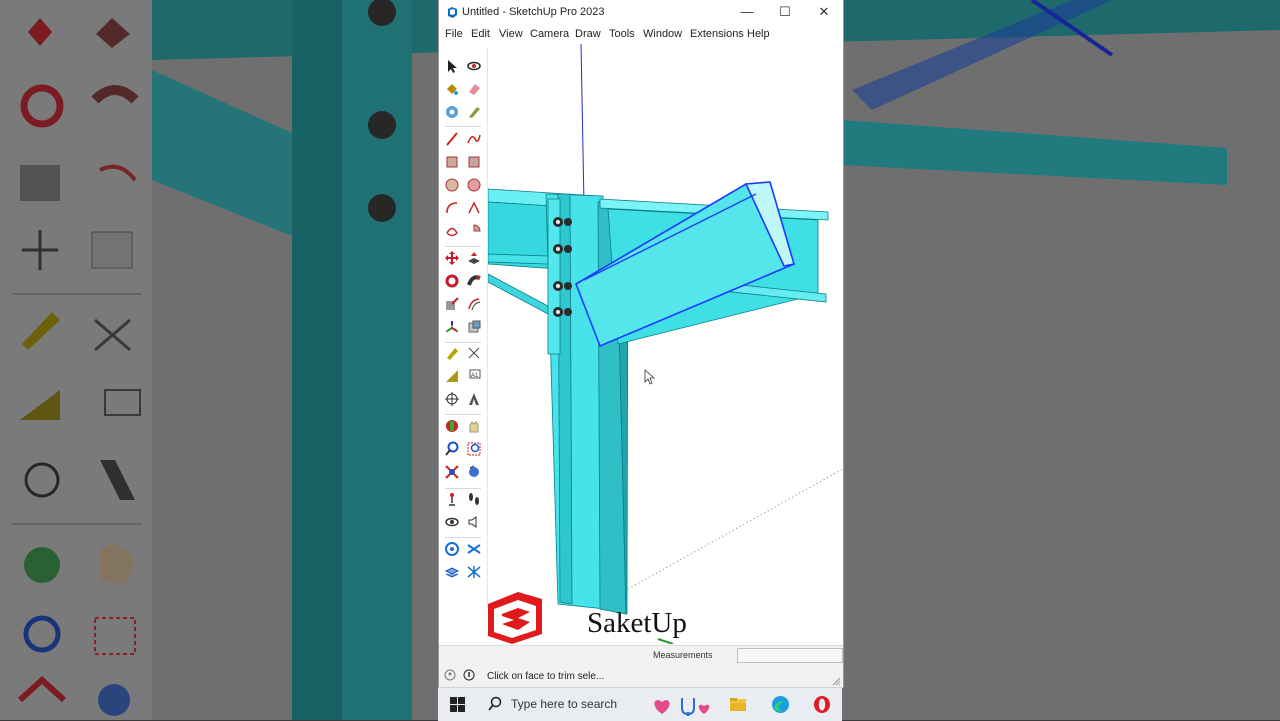  Describe the element at coordinates (474, 426) in the screenshot. I see `pan-icon` at that location.